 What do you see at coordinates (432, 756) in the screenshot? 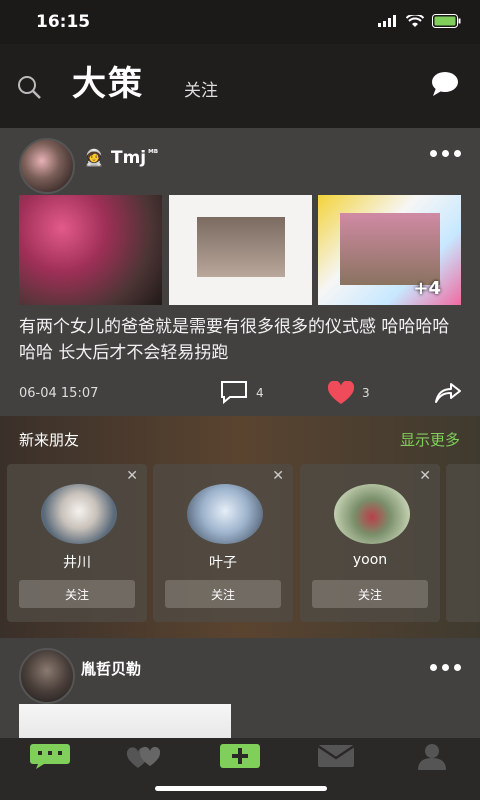
I see `profile-icon` at bounding box center [432, 756].